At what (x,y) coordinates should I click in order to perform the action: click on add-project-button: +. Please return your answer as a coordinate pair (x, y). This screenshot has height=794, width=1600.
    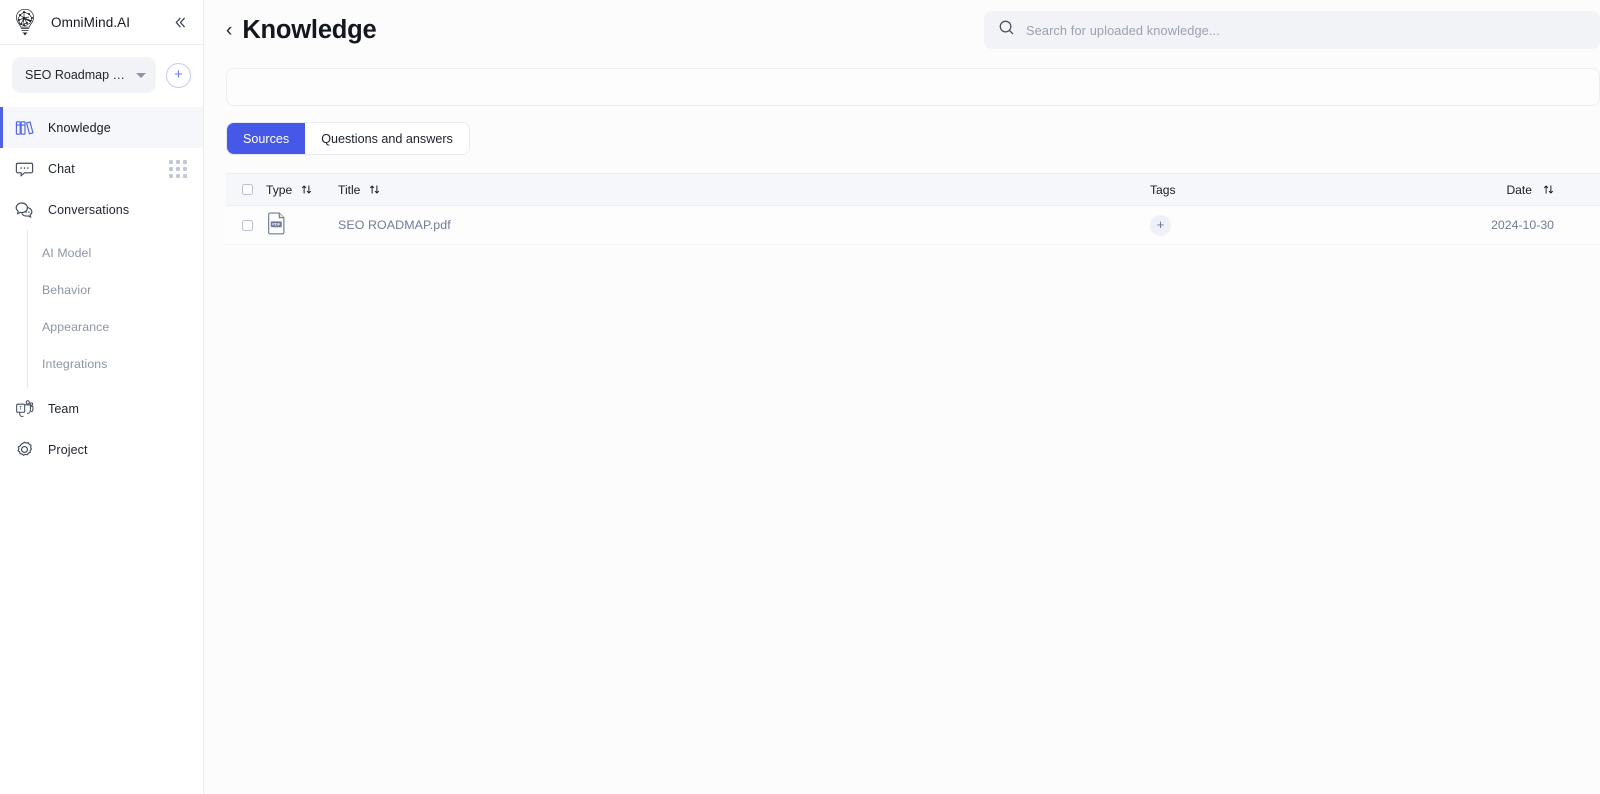
    Looking at the image, I should click on (178, 75).